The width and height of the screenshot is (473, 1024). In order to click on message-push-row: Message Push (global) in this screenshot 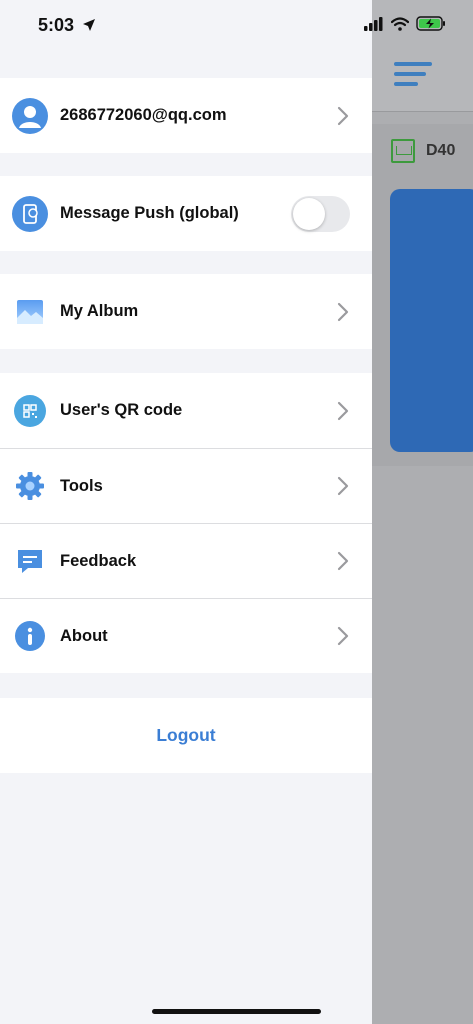, I will do `click(186, 213)`.